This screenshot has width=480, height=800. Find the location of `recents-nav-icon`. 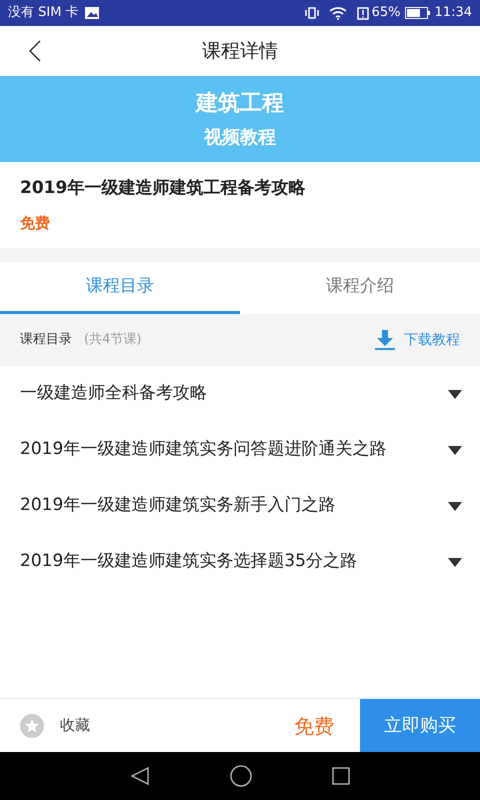

recents-nav-icon is located at coordinates (341, 776).